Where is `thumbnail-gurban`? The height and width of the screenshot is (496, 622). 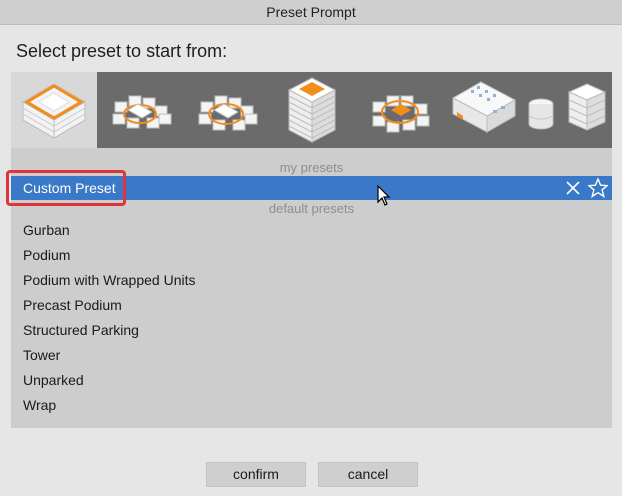
thumbnail-gurban is located at coordinates (54, 110).